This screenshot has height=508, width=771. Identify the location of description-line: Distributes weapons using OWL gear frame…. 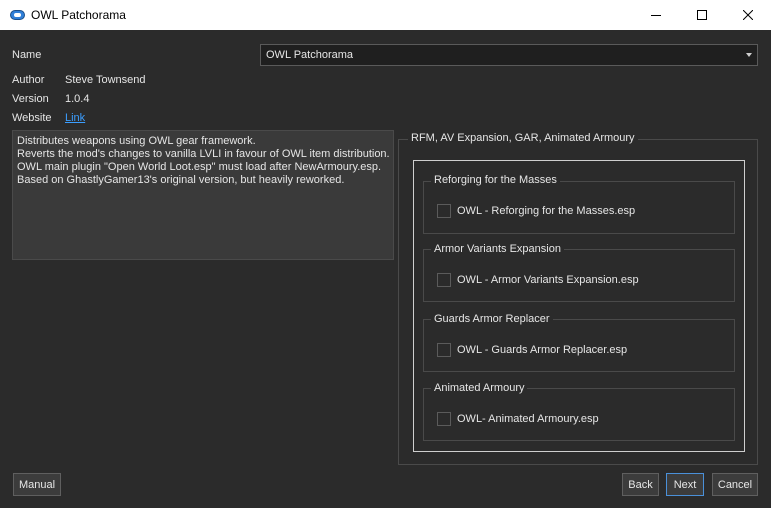
(136, 141).